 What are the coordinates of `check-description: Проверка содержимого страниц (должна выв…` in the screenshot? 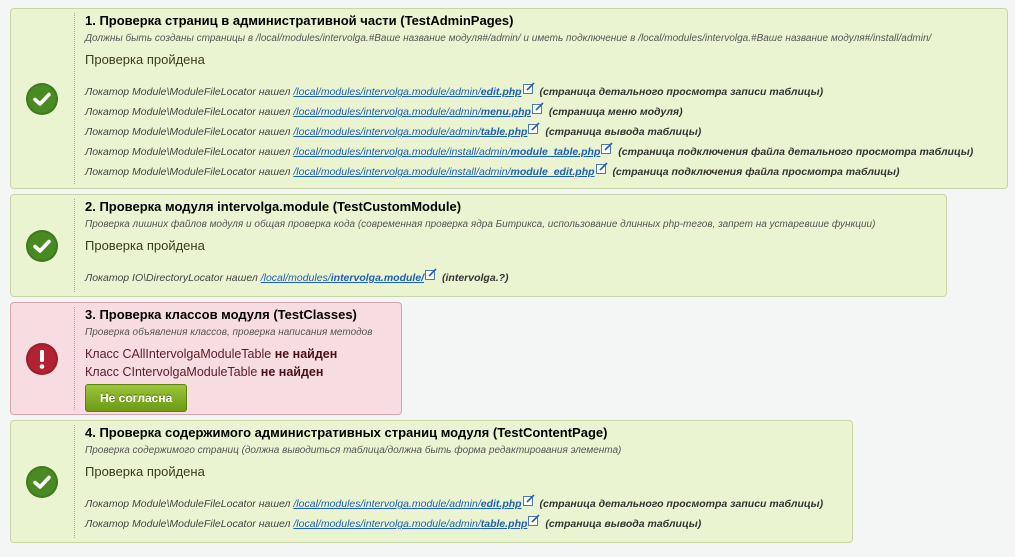 It's located at (353, 450).